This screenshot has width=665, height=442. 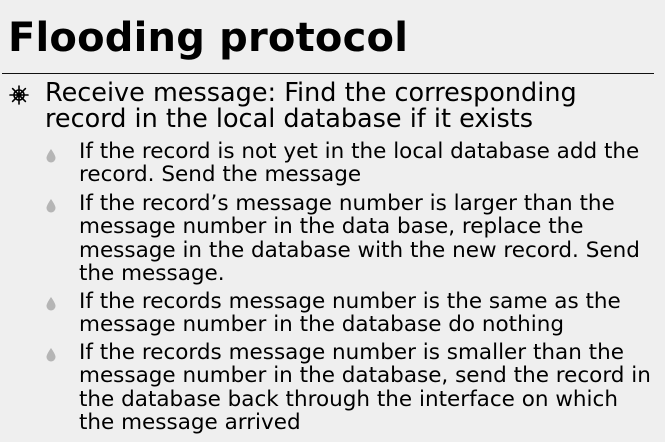 I want to click on ship-wheel-icon, so click(x=19, y=95).